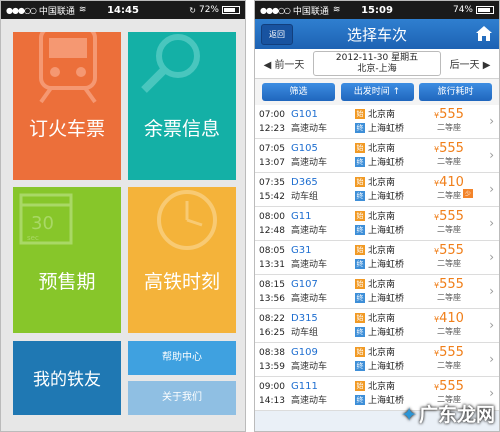  Describe the element at coordinates (272, 224) in the screenshot. I see `times: 08:00 12:48` at that location.